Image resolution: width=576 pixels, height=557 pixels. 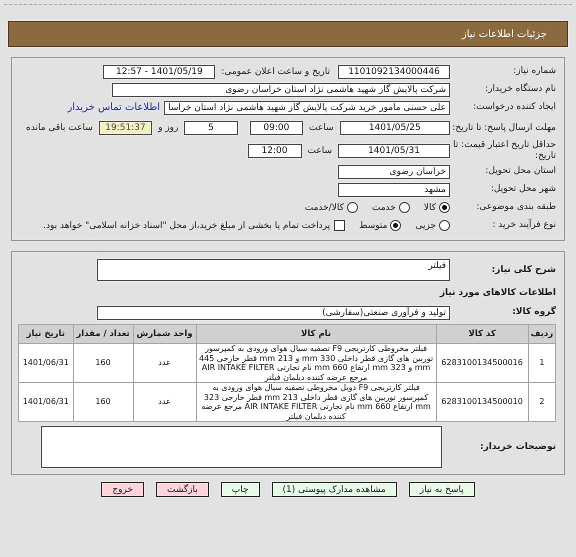 What do you see at coordinates (273, 313) in the screenshot?
I see `text-field: تولید و فرآوری صنعتی(سفارشی)` at bounding box center [273, 313].